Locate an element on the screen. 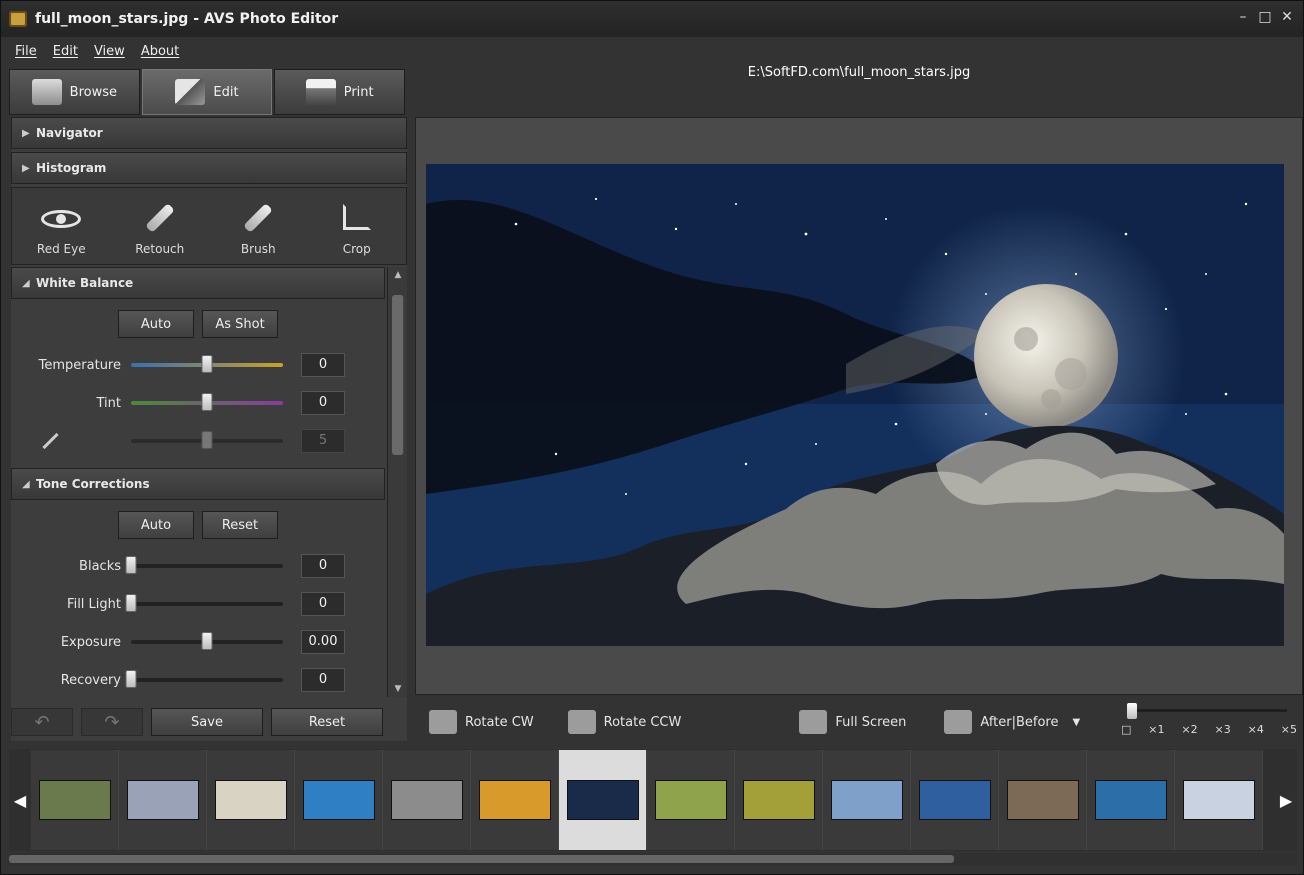  zoom-fit-label: □ is located at coordinates (1126, 729).